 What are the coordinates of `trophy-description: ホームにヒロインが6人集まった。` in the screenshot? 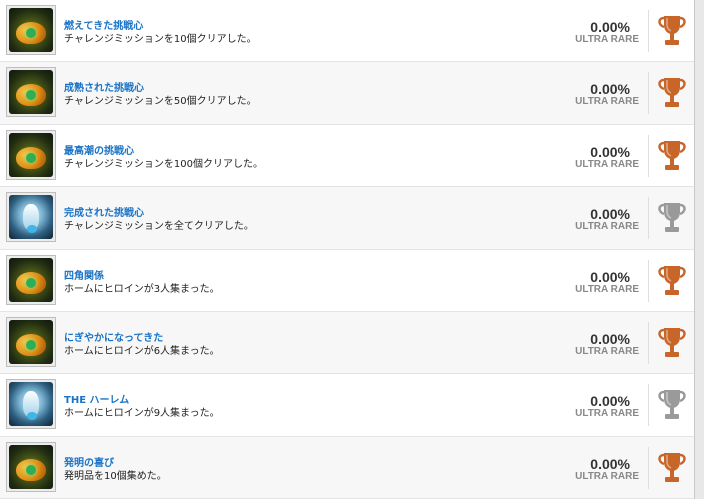 It's located at (142, 351).